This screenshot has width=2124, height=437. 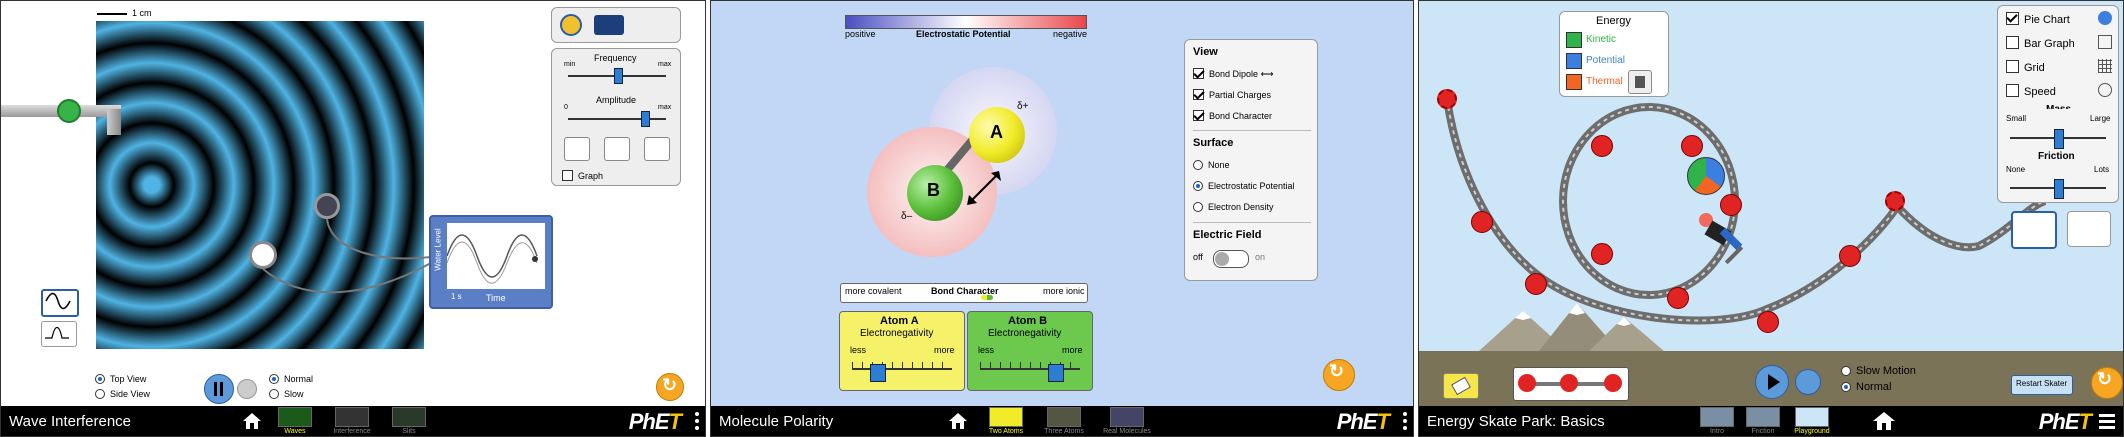 What do you see at coordinates (1640, 82) in the screenshot?
I see `clear-thermal-button` at bounding box center [1640, 82].